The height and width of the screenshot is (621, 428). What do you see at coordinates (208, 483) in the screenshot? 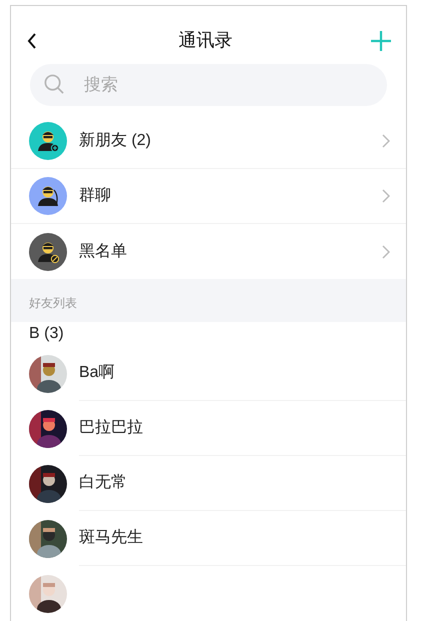
I see `contact-item: 白无常` at bounding box center [208, 483].